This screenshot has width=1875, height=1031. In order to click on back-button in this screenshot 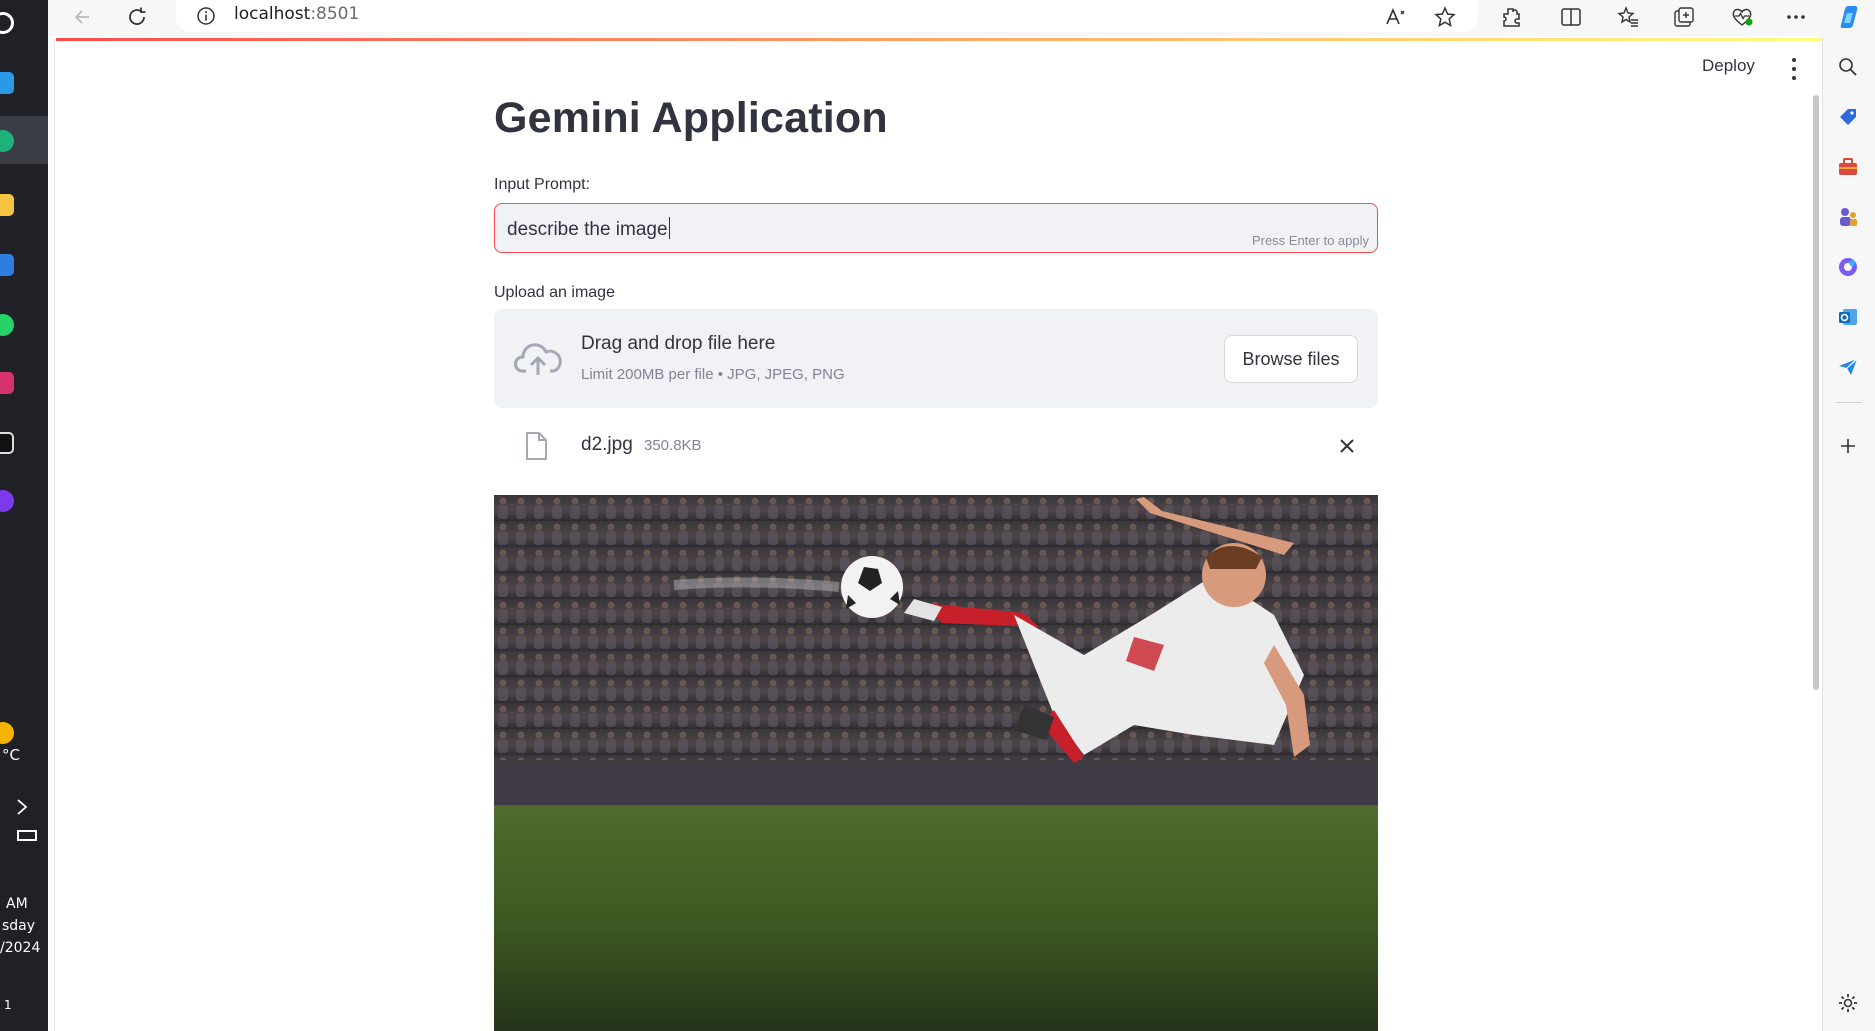, I will do `click(83, 17)`.